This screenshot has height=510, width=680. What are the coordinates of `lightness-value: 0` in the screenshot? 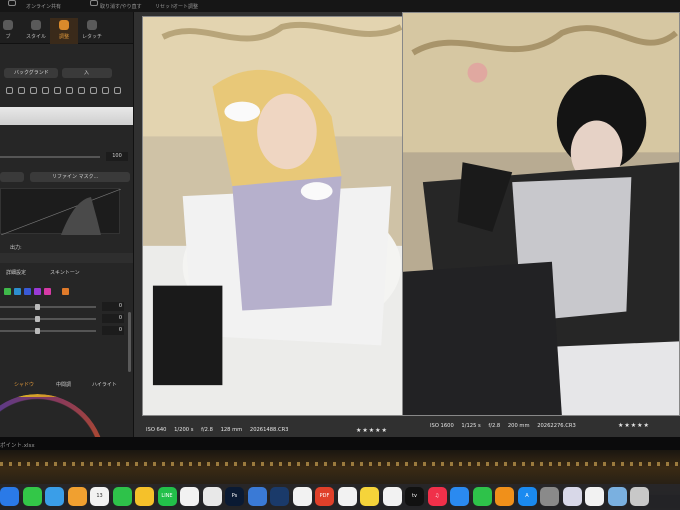 It's located at (113, 330).